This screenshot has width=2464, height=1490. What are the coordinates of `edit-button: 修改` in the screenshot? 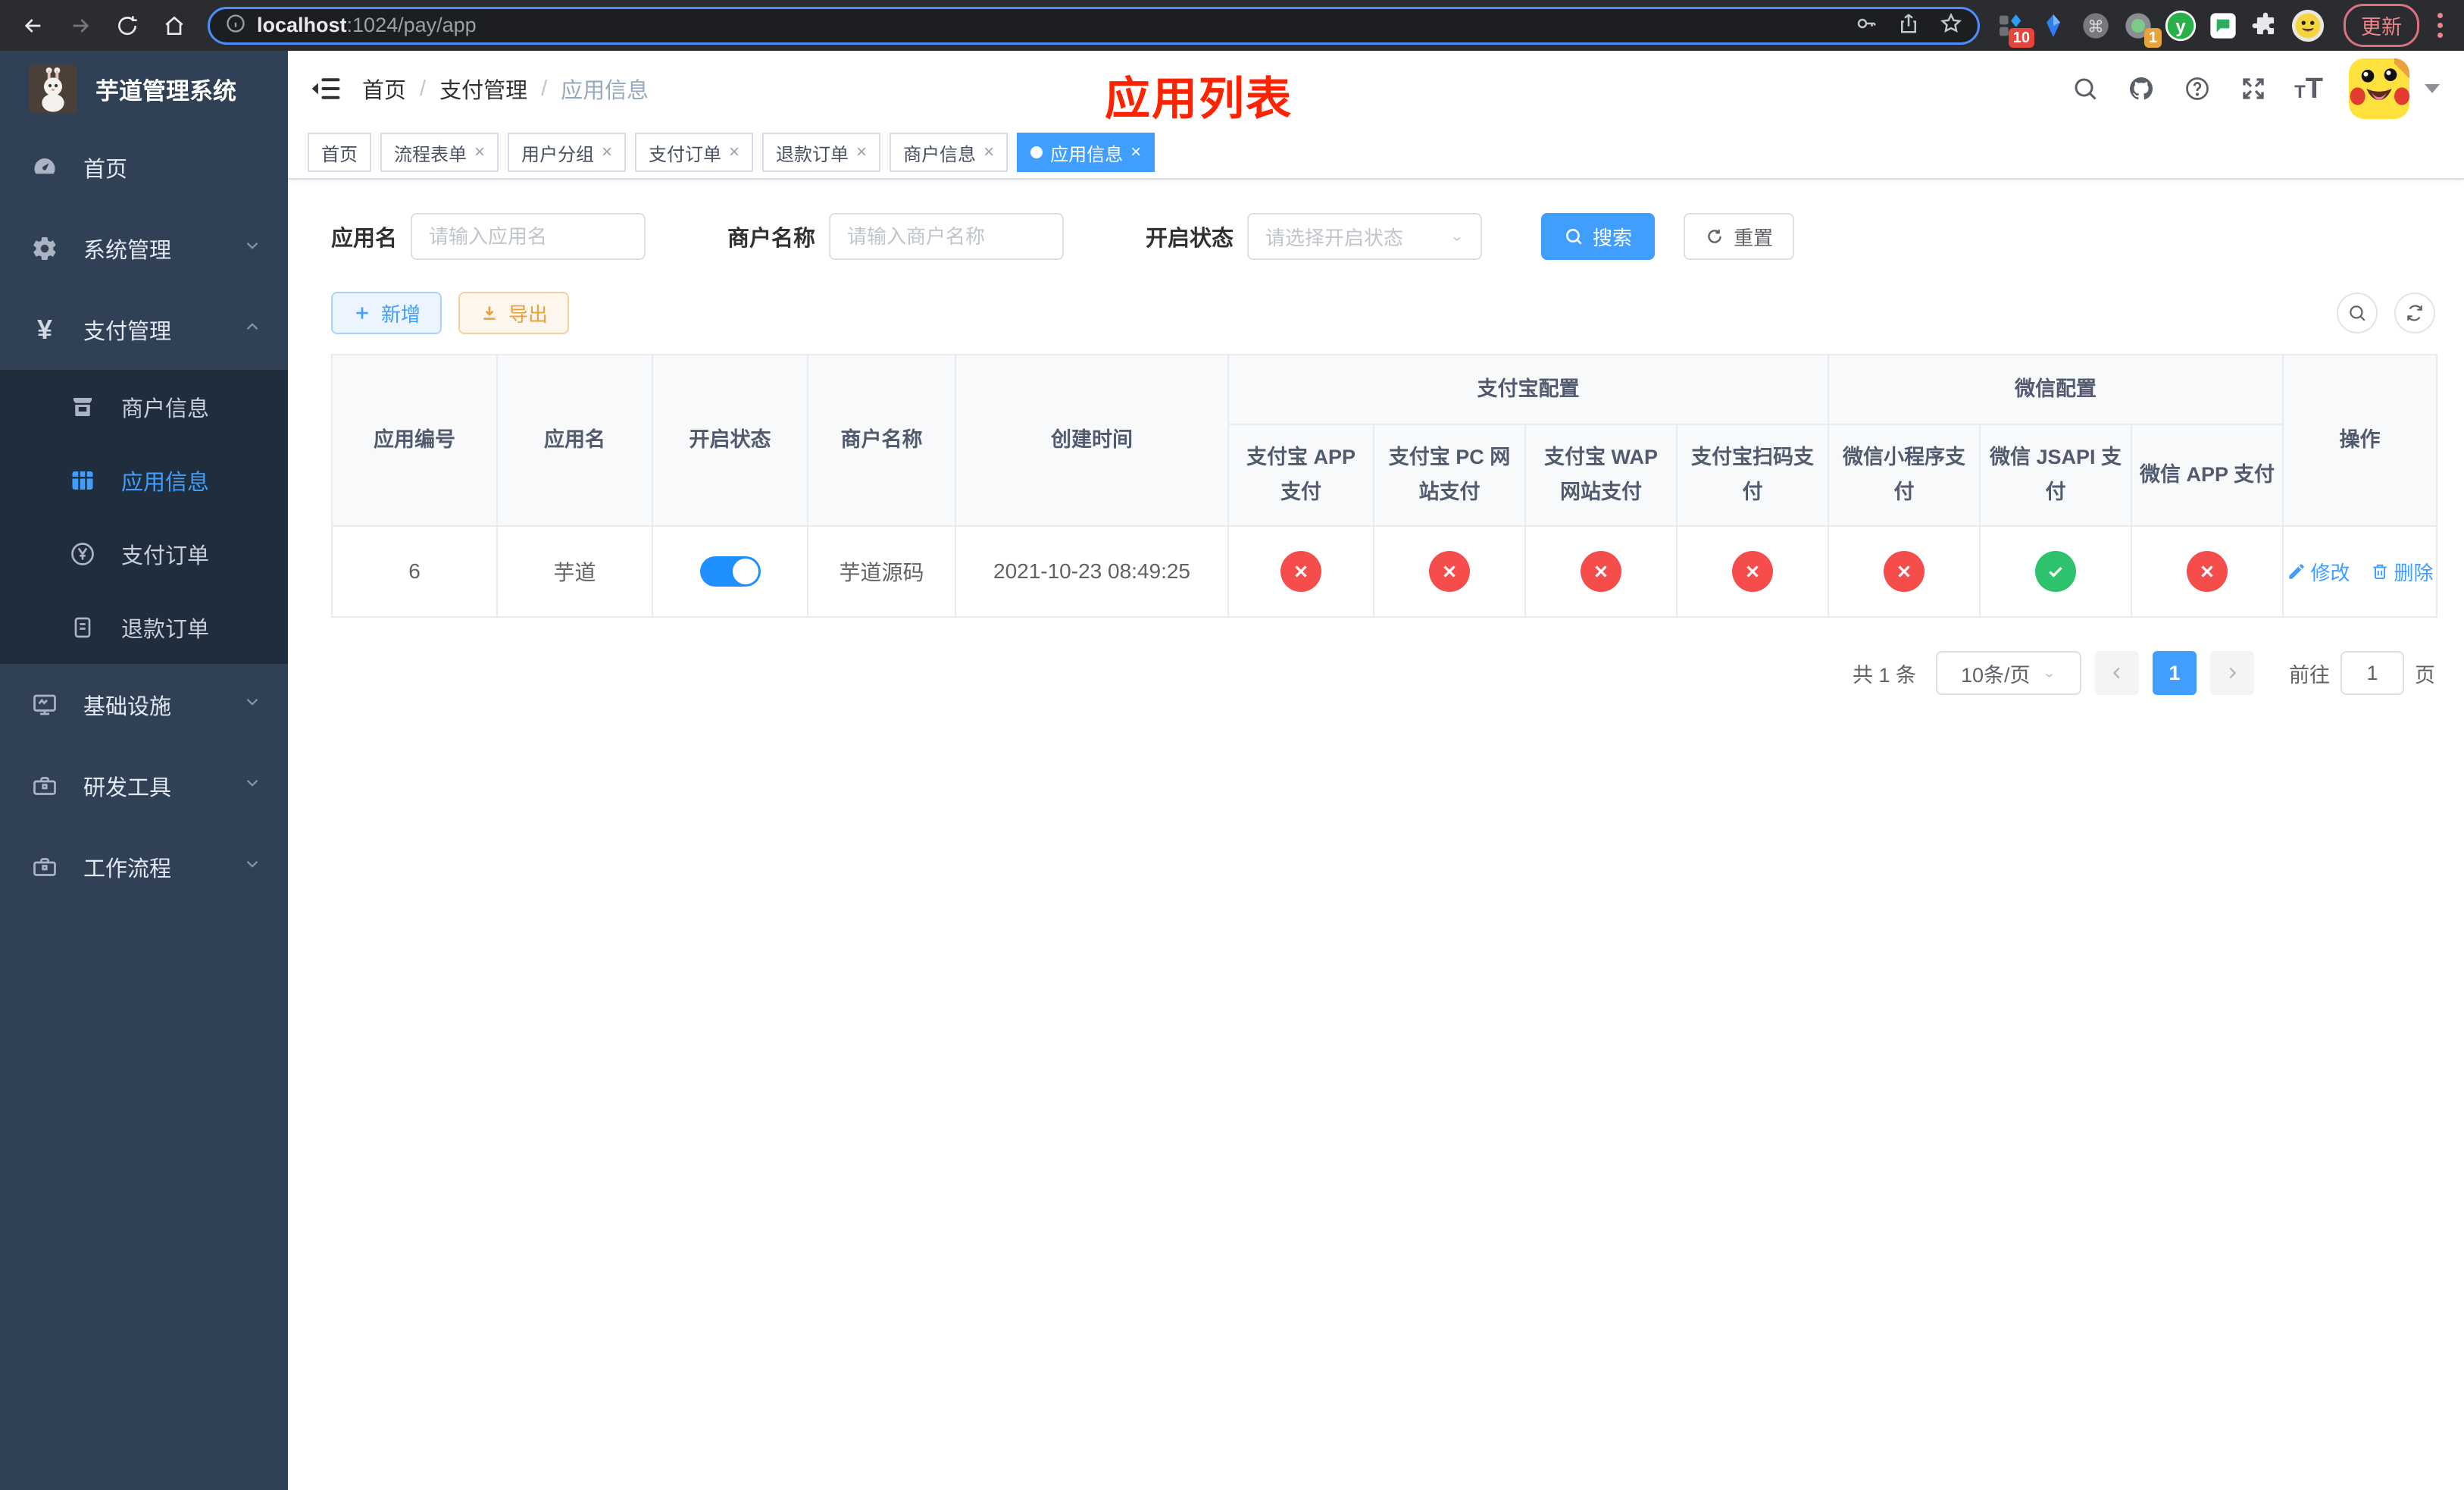 It's located at (2318, 572).